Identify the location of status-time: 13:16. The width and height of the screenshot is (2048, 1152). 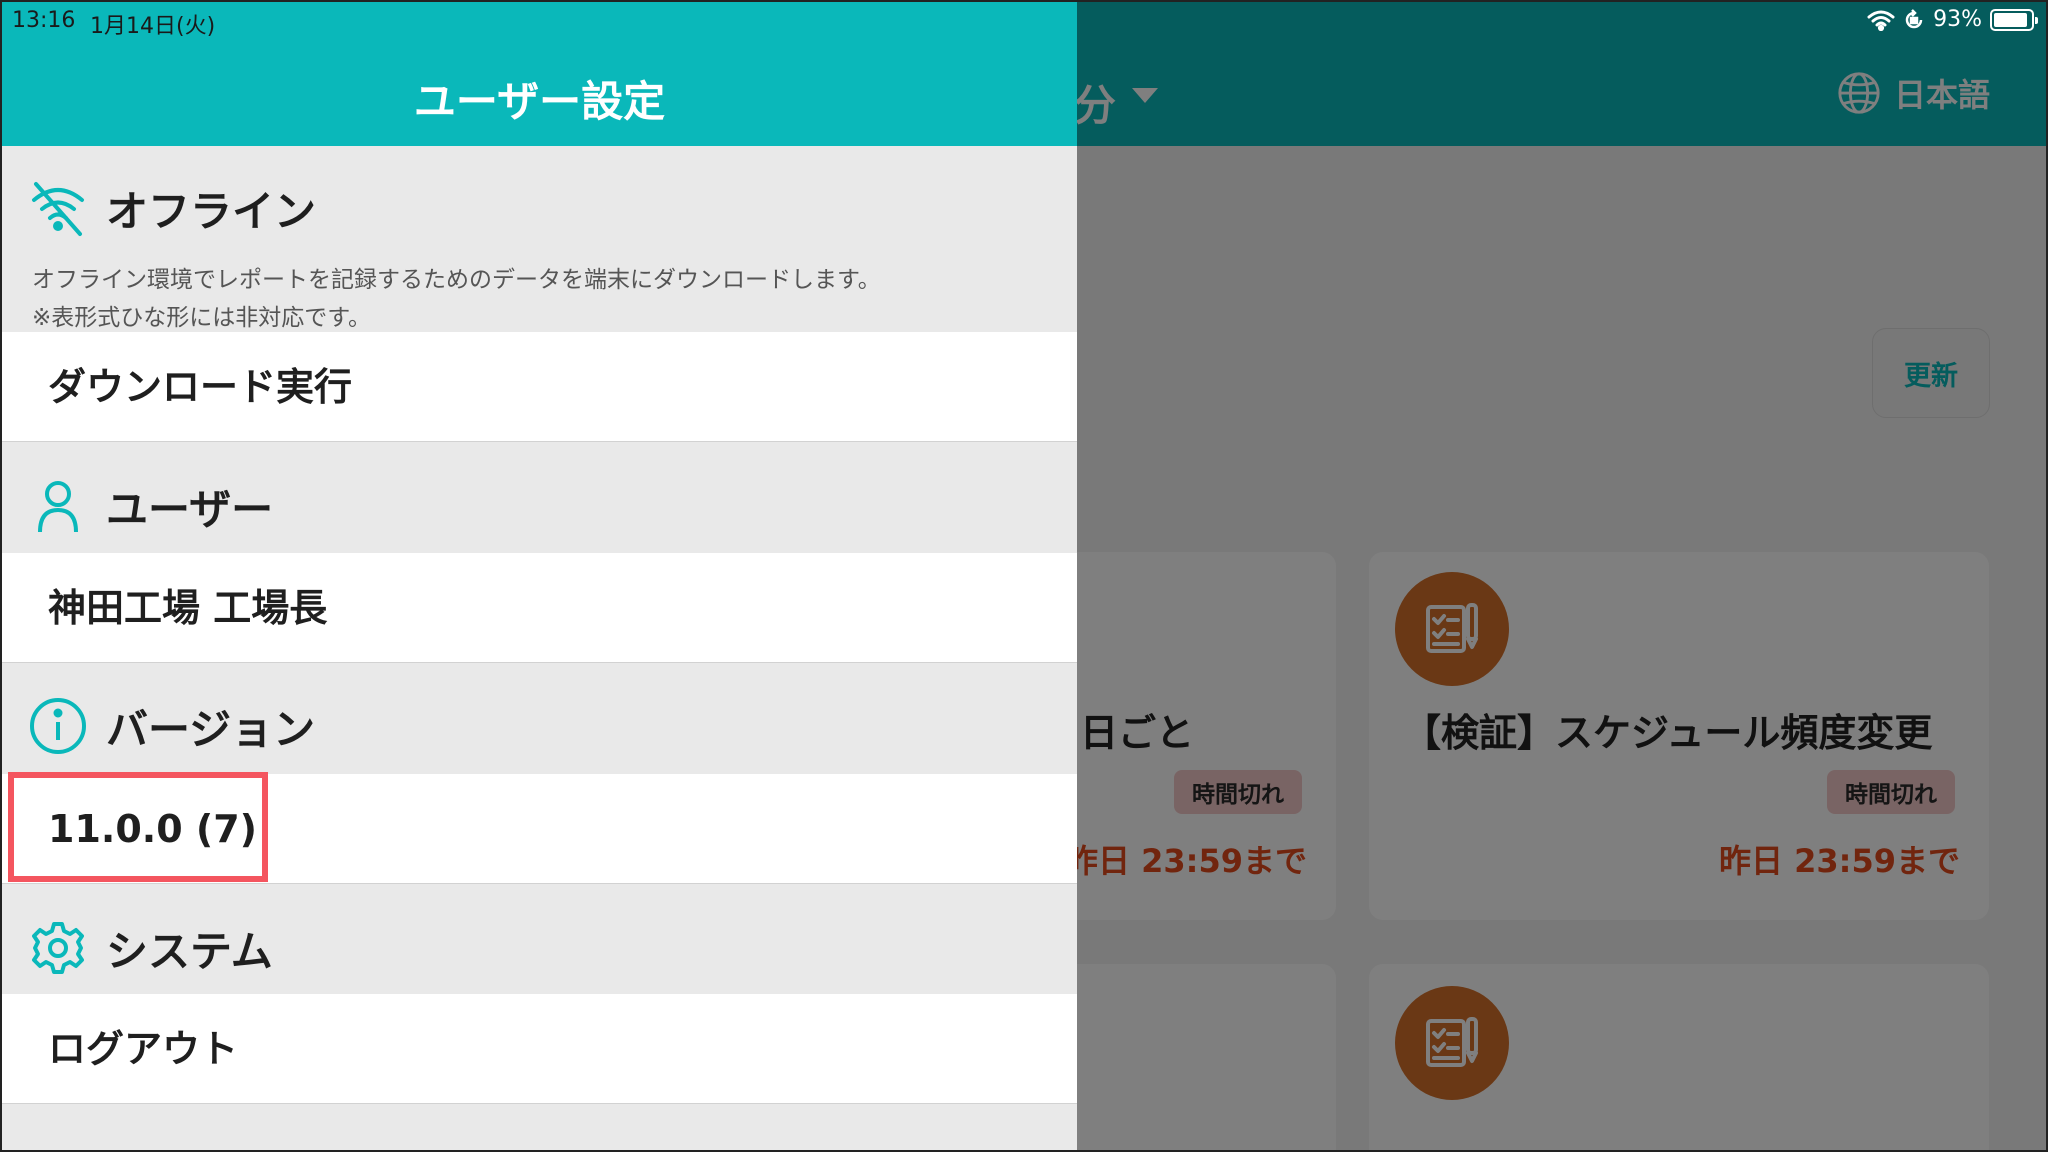
(44, 20).